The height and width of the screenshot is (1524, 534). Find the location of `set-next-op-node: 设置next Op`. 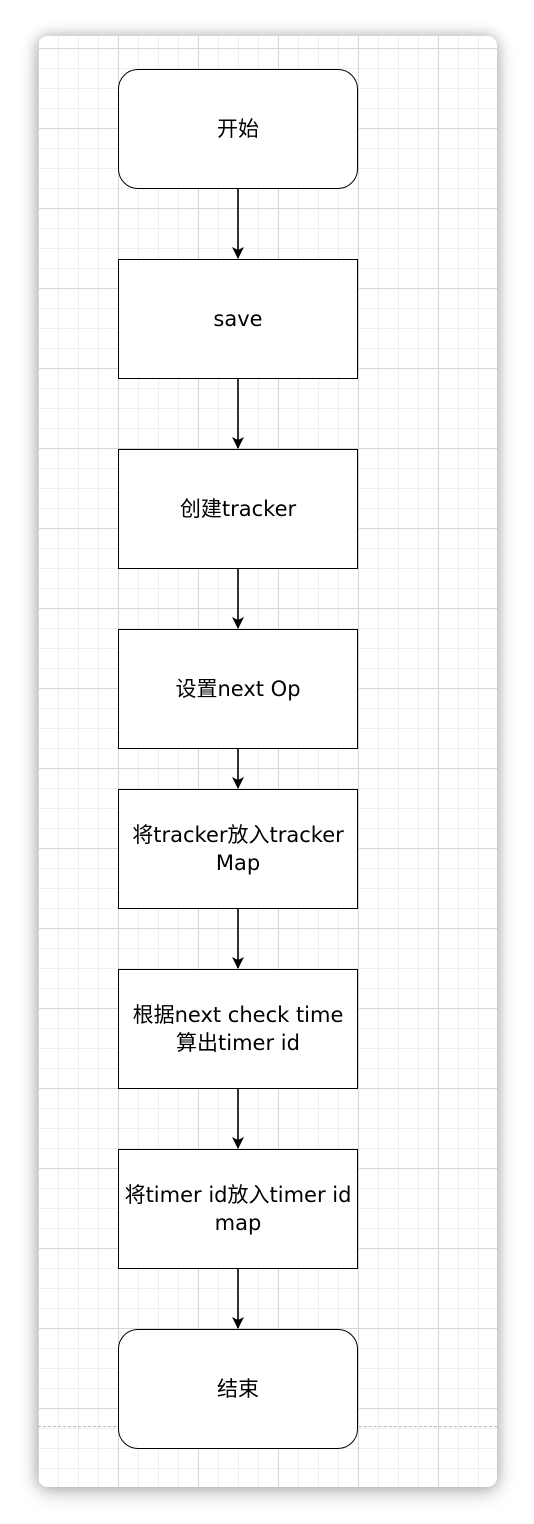

set-next-op-node: 设置next Op is located at coordinates (238, 689).